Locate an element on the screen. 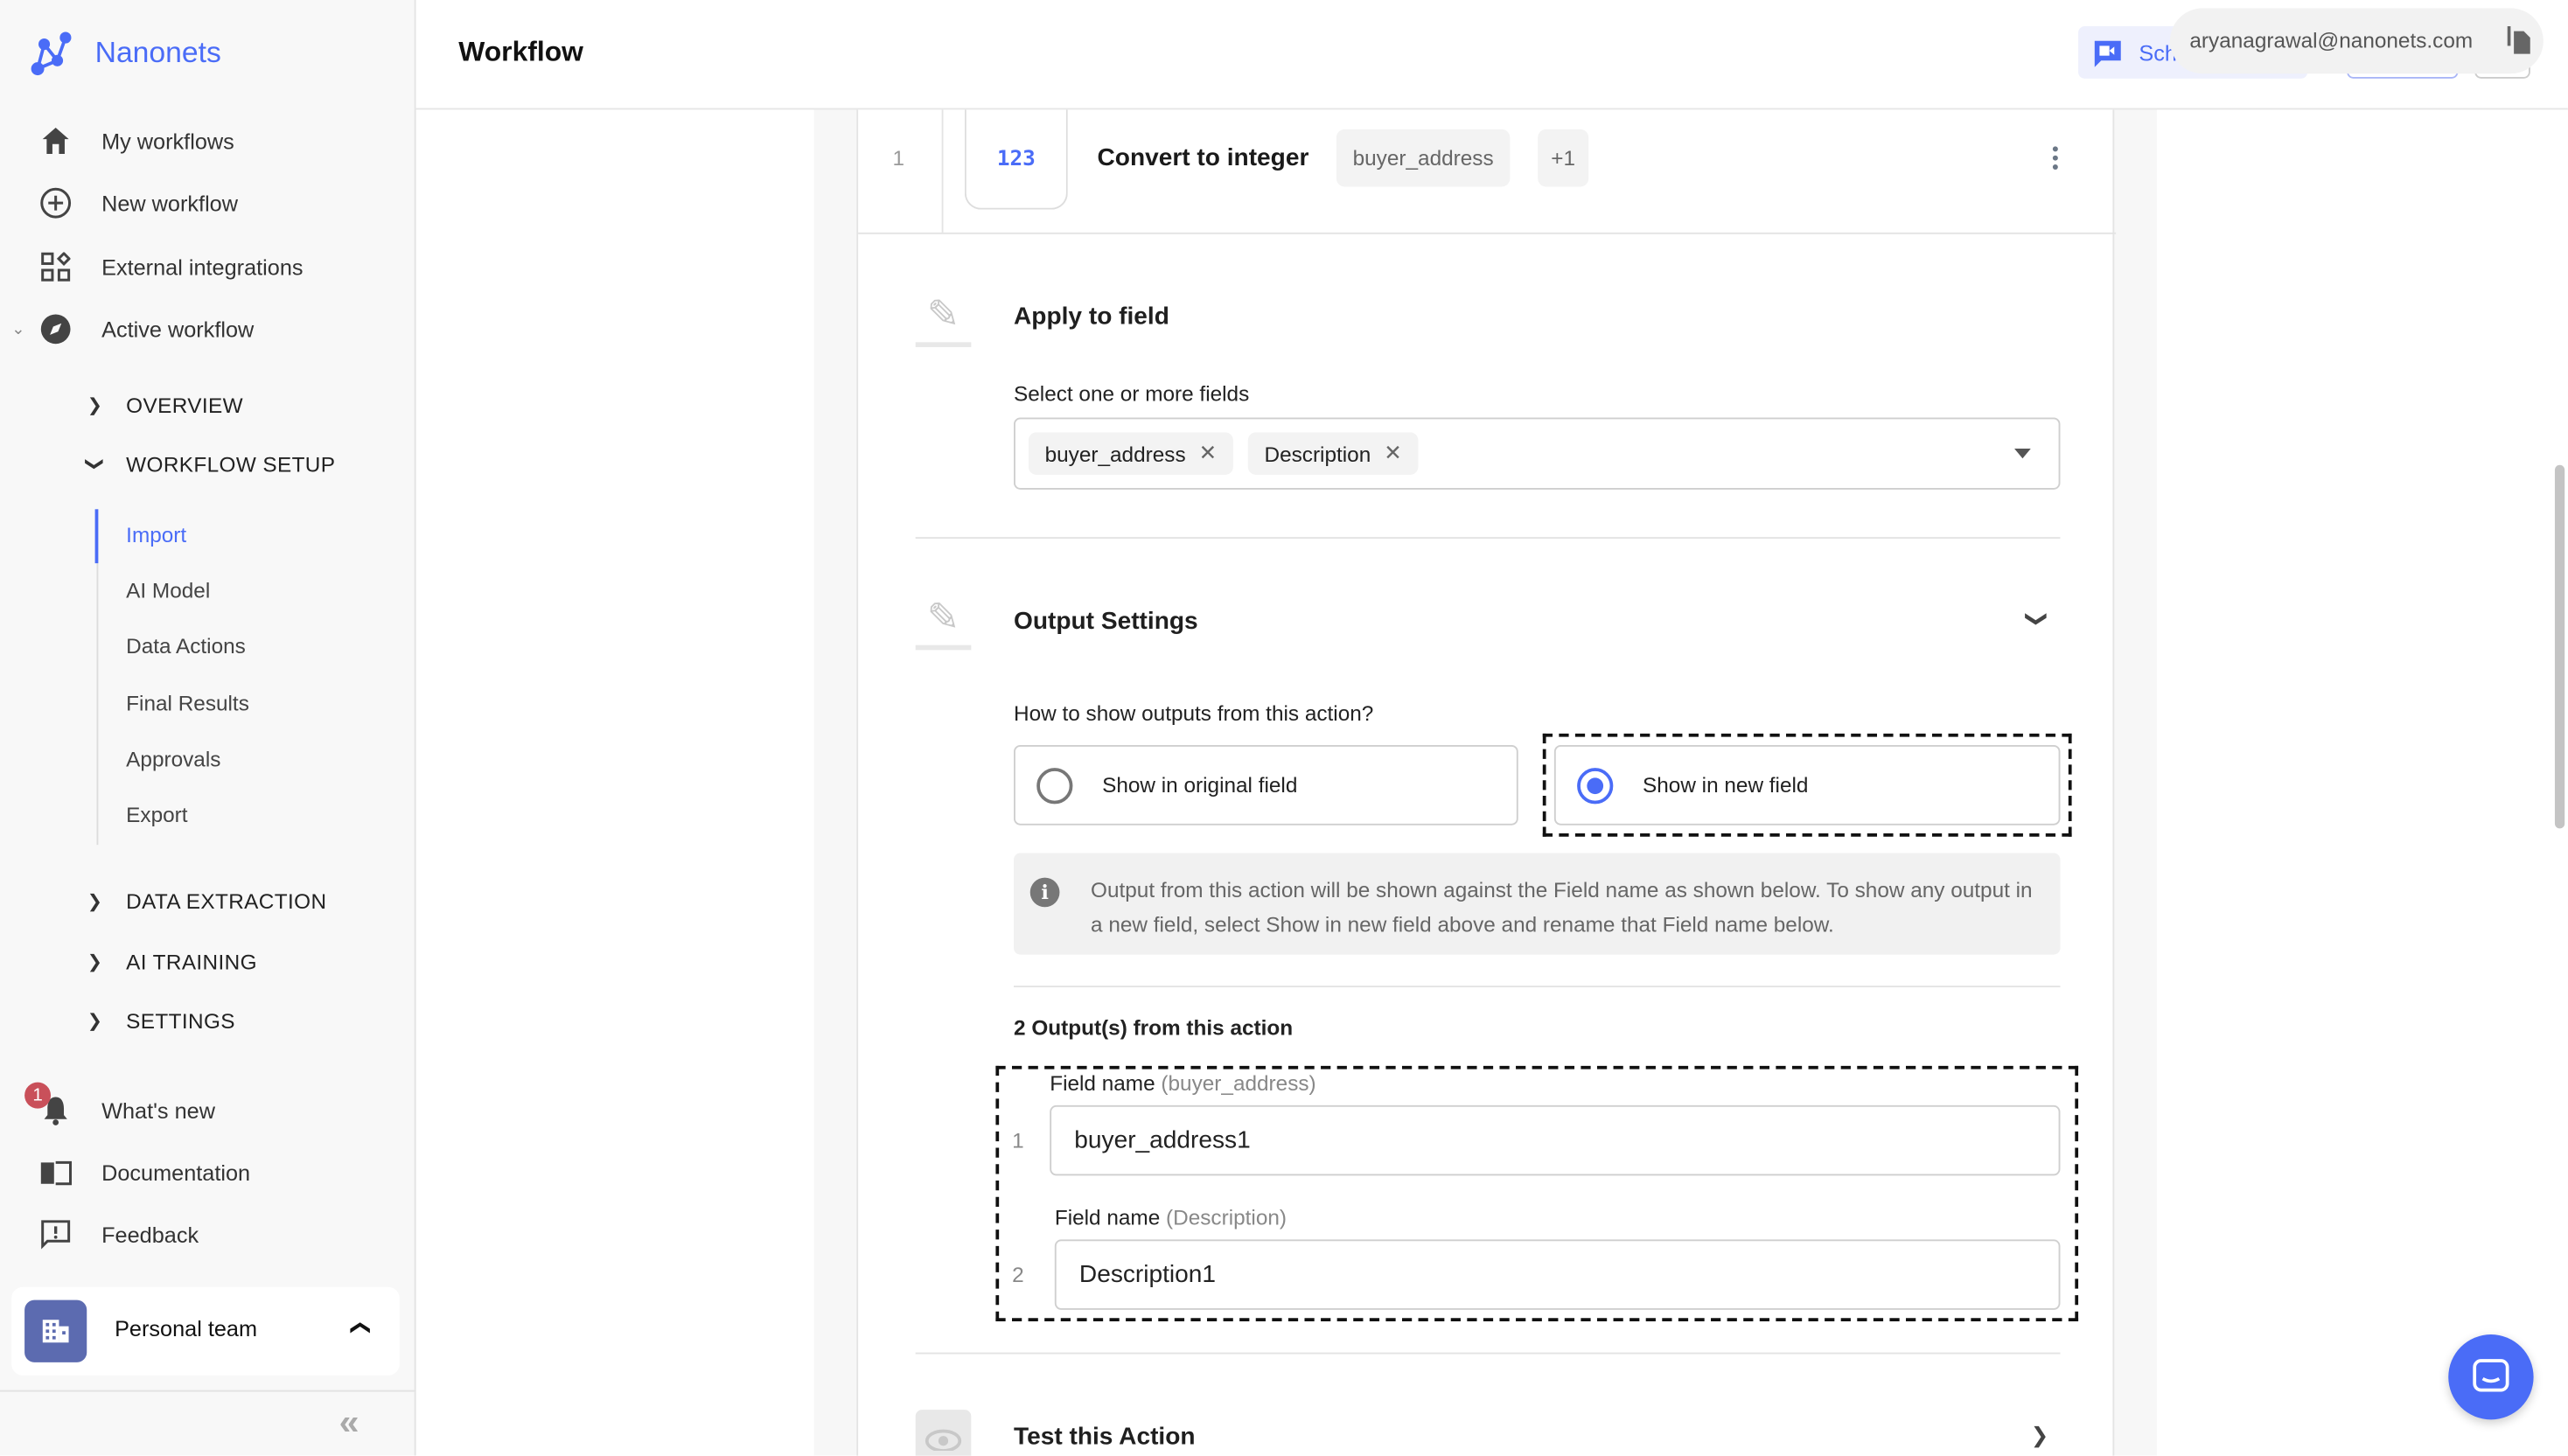  field-index: 2 is located at coordinates (1018, 1274).